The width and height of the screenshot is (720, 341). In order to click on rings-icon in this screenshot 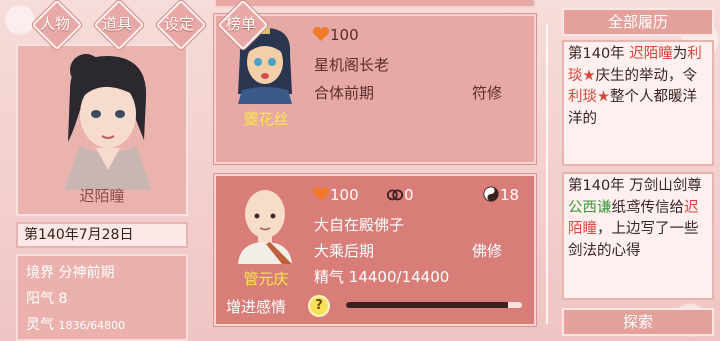, I will do `click(395, 195)`.